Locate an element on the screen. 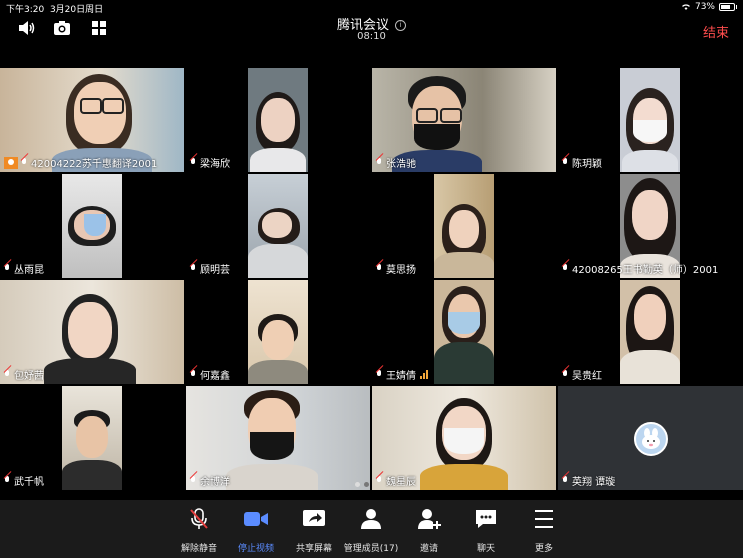 The width and height of the screenshot is (743, 558). bottom-toolbar: 解除静音 停止视频 共享屏幕 管理成员(17) 邀请 聊天 更多 is located at coordinates (371, 529).